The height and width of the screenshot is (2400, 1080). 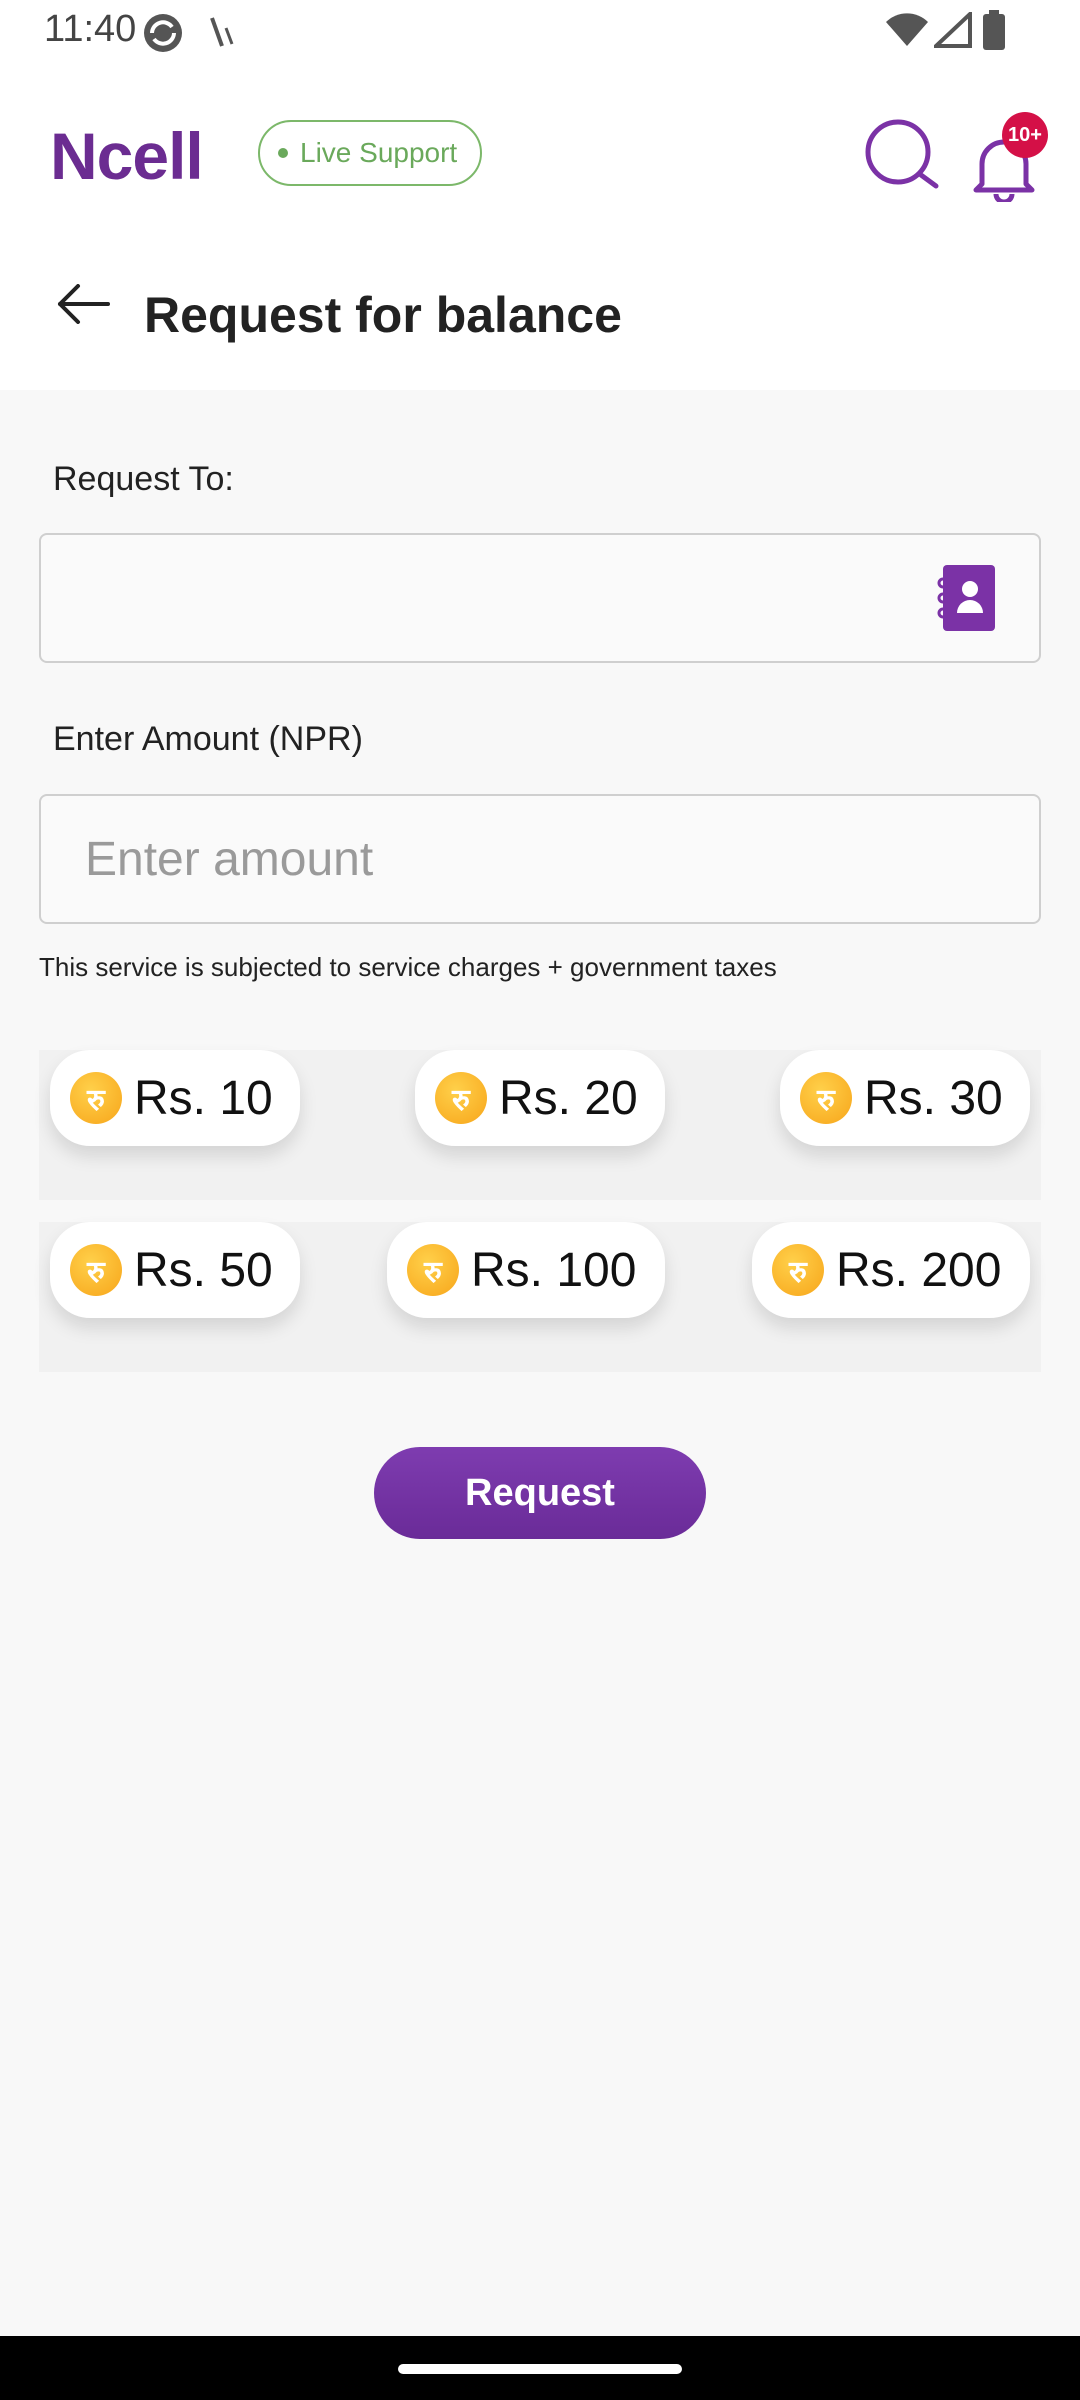 I want to click on amount-input, so click(x=540, y=859).